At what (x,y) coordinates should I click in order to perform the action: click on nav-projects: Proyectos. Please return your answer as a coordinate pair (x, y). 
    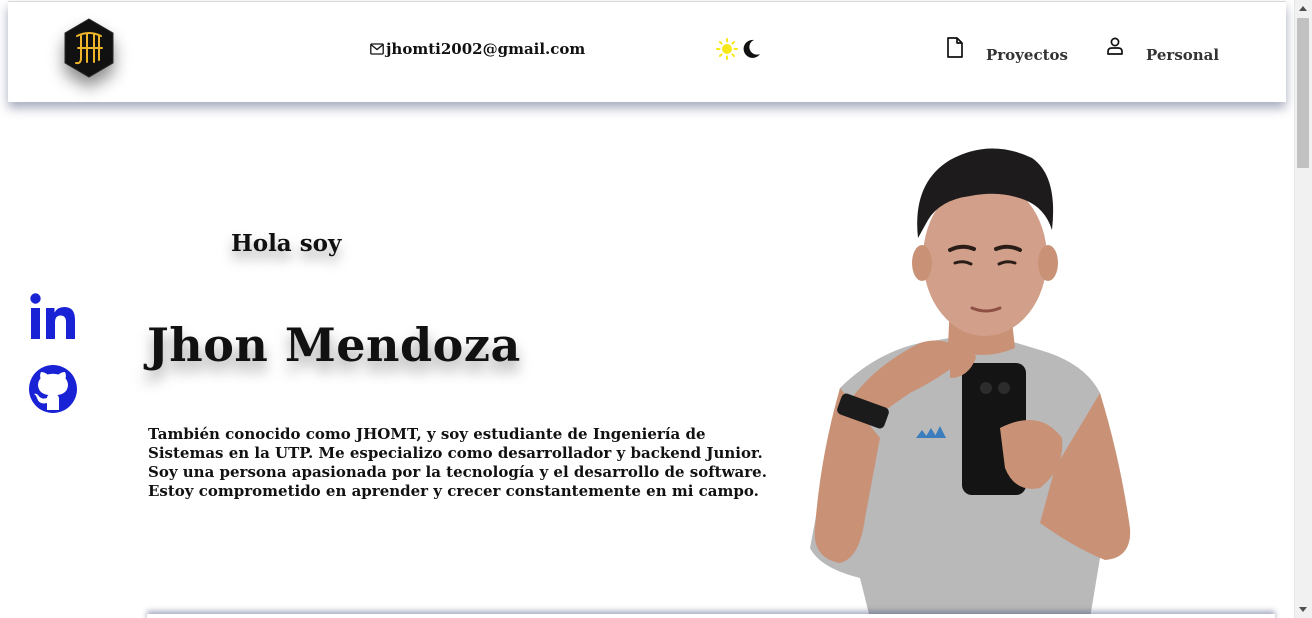
    Looking at the image, I should click on (1007, 50).